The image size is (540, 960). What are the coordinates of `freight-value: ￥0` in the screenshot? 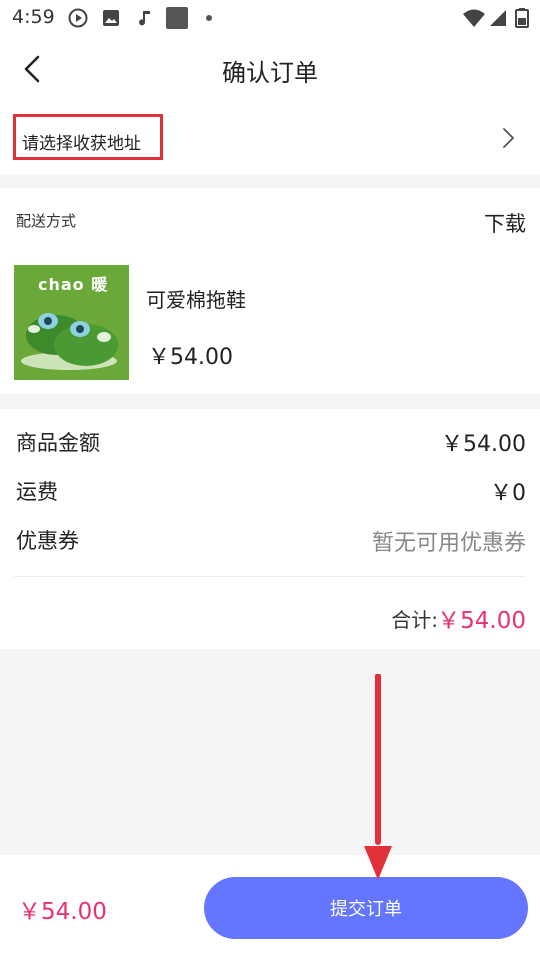 It's located at (508, 493).